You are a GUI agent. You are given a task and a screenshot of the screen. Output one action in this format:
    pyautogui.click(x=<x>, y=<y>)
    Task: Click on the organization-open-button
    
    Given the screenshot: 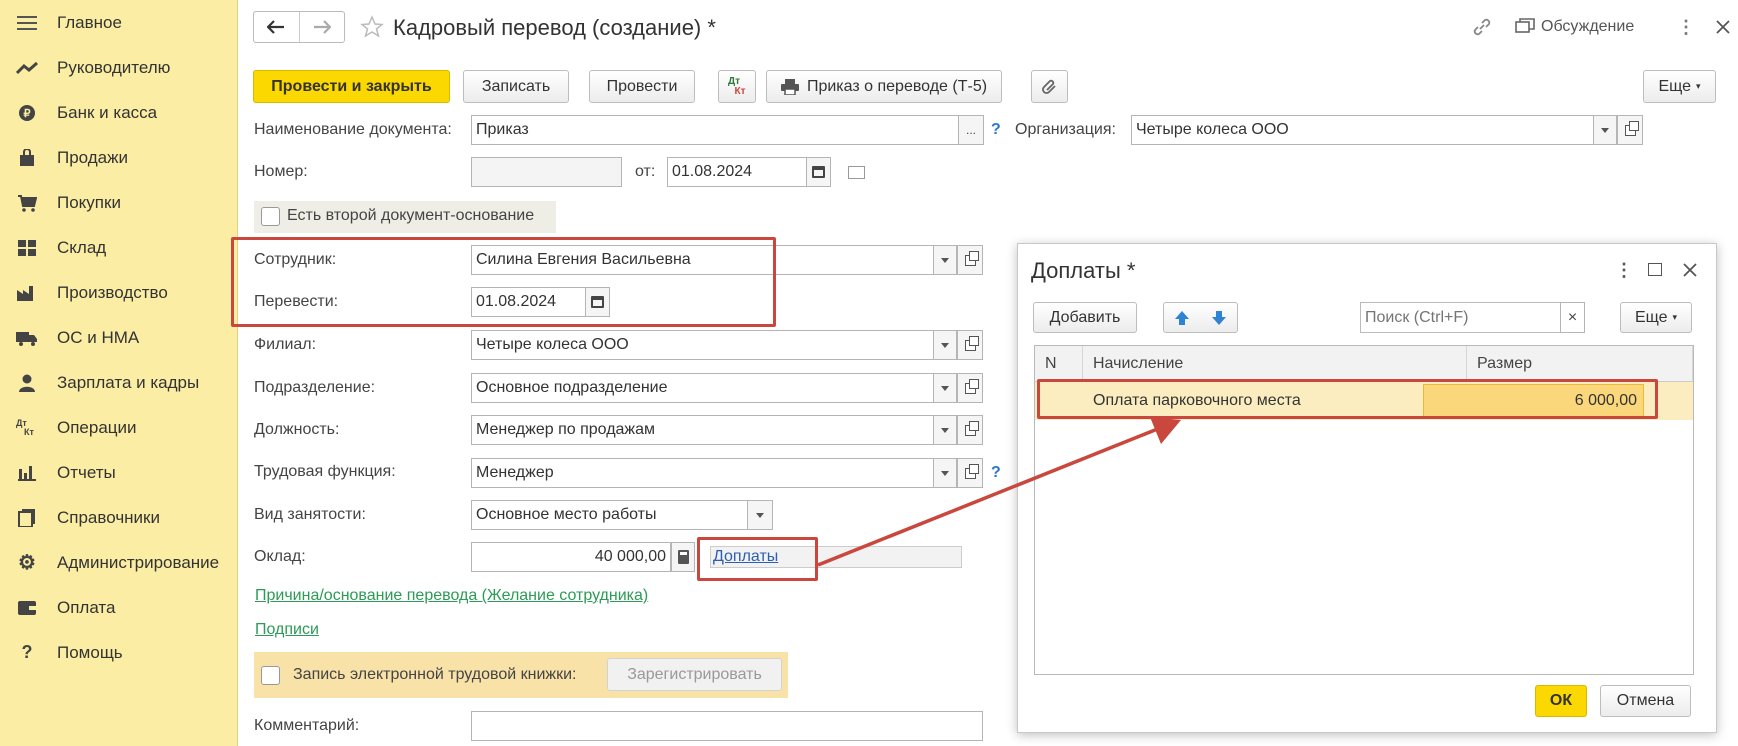 What is the action you would take?
    pyautogui.click(x=1630, y=130)
    